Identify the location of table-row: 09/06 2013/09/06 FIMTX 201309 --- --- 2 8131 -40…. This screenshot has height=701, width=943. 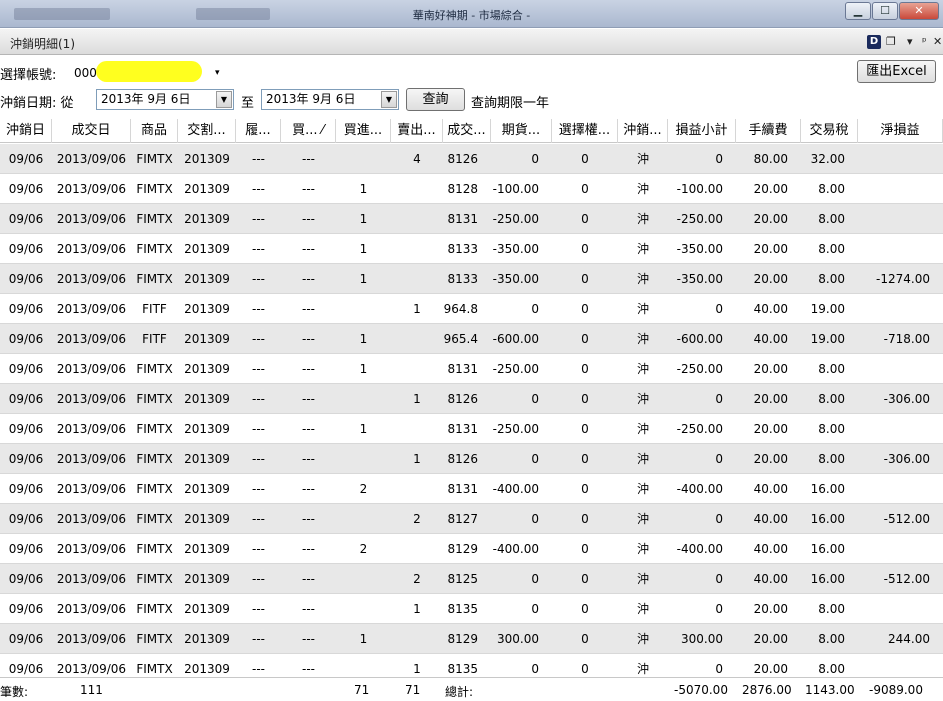
(471, 489).